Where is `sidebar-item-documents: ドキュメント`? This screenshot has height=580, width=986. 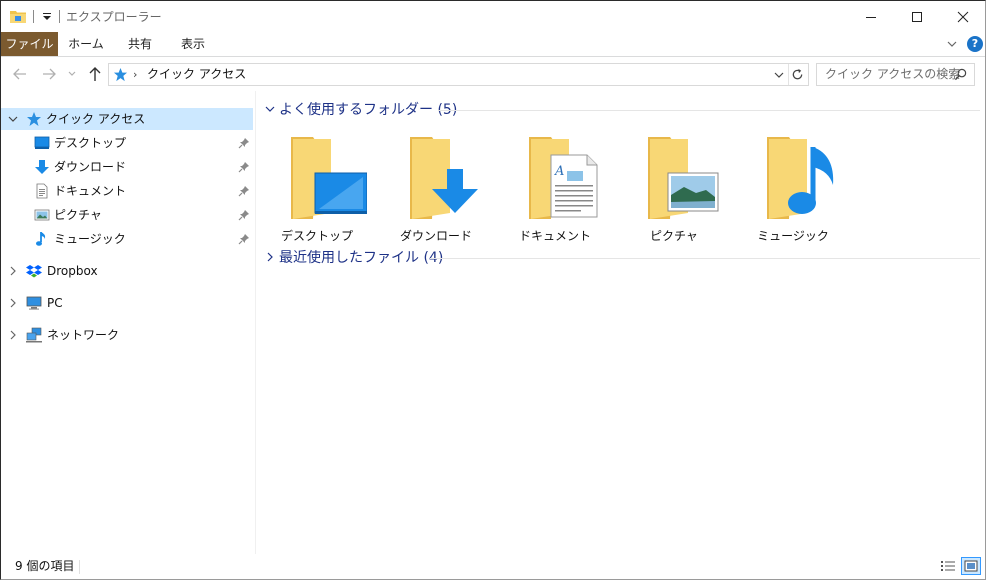 sidebar-item-documents: ドキュメント is located at coordinates (127, 191).